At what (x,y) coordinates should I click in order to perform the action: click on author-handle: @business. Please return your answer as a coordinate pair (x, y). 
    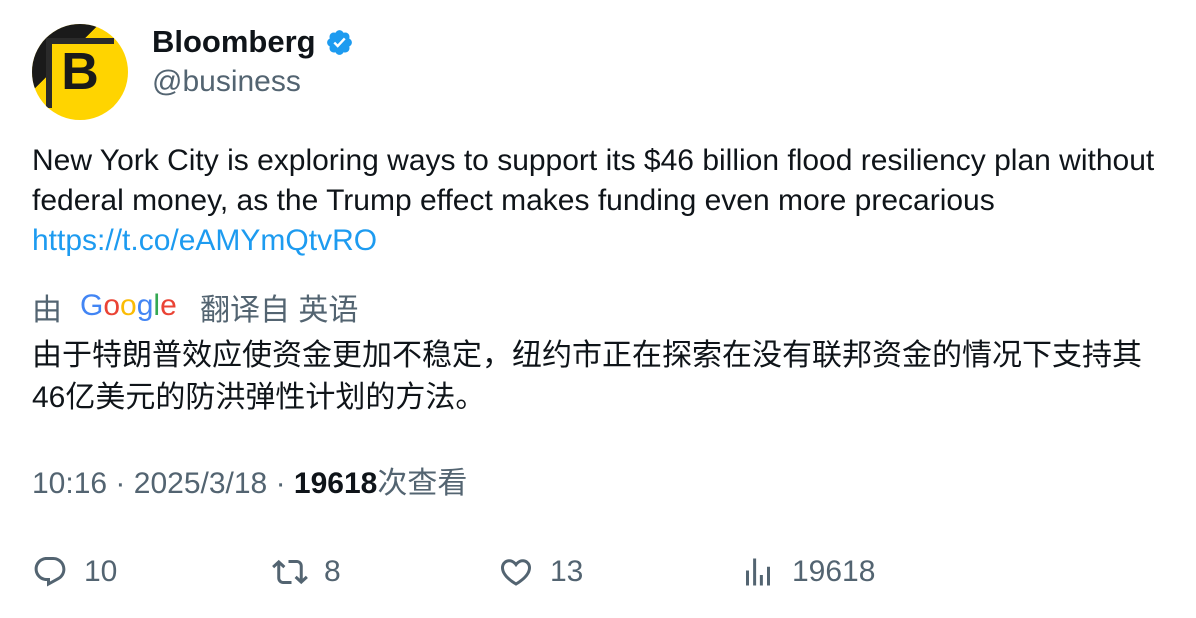
    Looking at the image, I should click on (226, 82).